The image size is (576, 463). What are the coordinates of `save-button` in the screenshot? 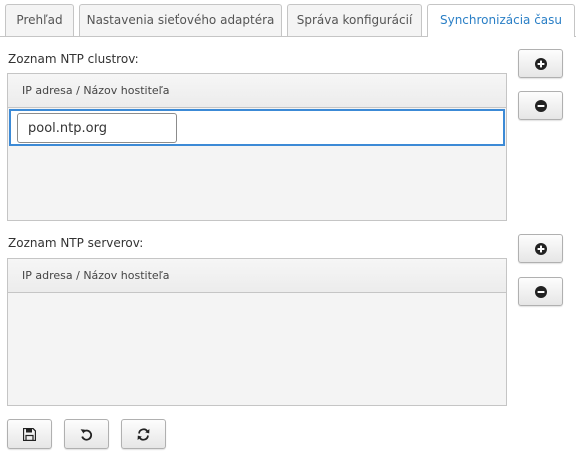 It's located at (29, 434).